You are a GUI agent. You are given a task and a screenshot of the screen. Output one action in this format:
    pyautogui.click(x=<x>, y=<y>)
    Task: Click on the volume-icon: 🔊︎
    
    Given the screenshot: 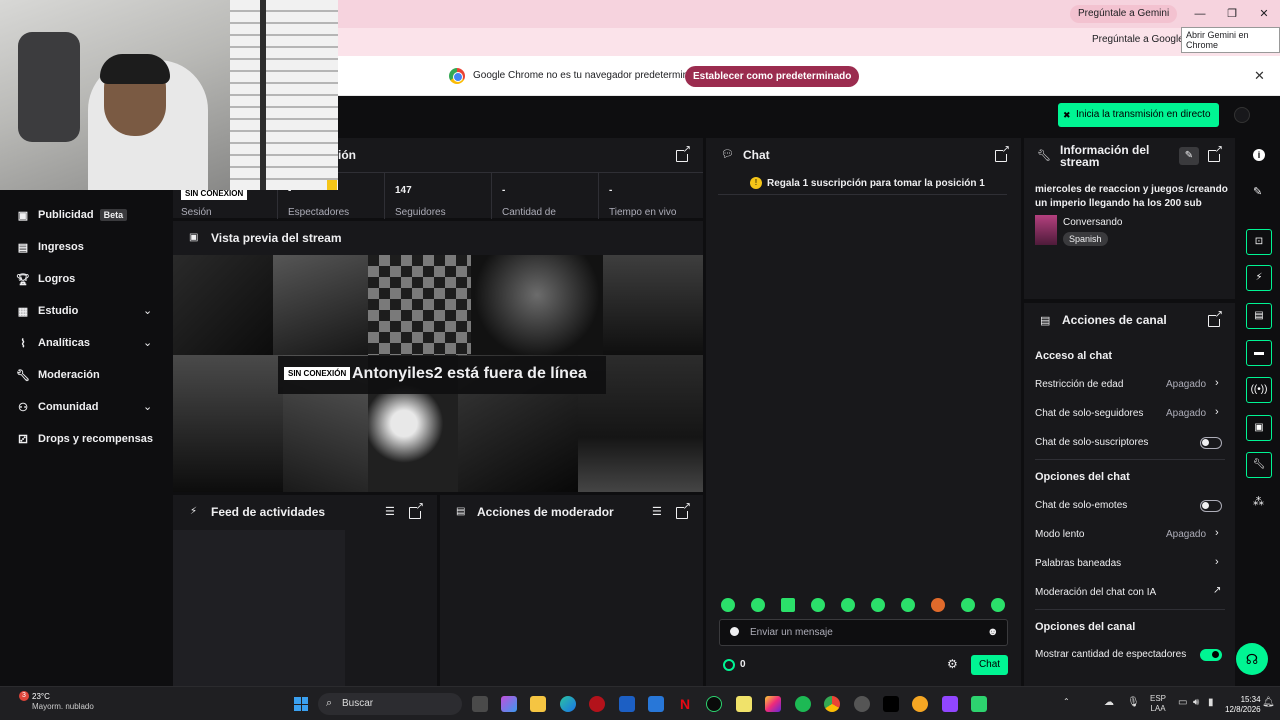 What is the action you would take?
    pyautogui.click(x=1196, y=702)
    